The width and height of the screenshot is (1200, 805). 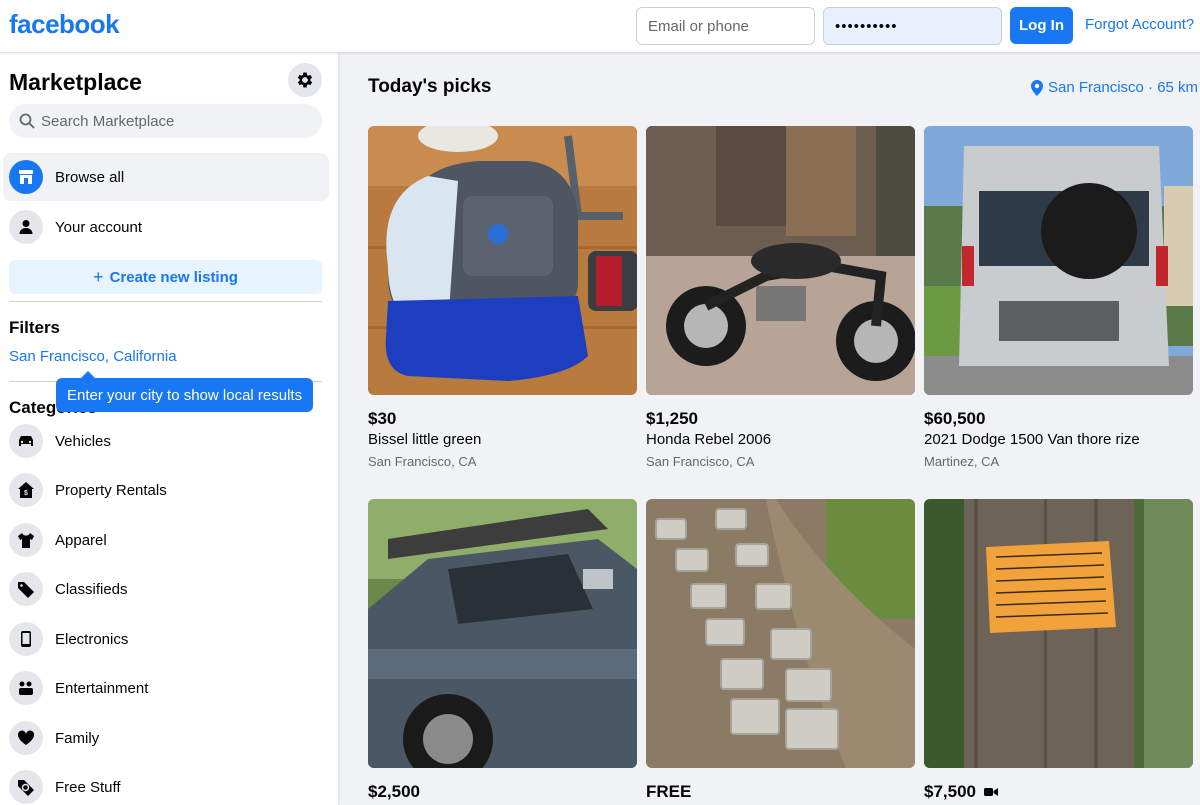 I want to click on location-tooltip: Enter your city to show local results, so click(x=185, y=391).